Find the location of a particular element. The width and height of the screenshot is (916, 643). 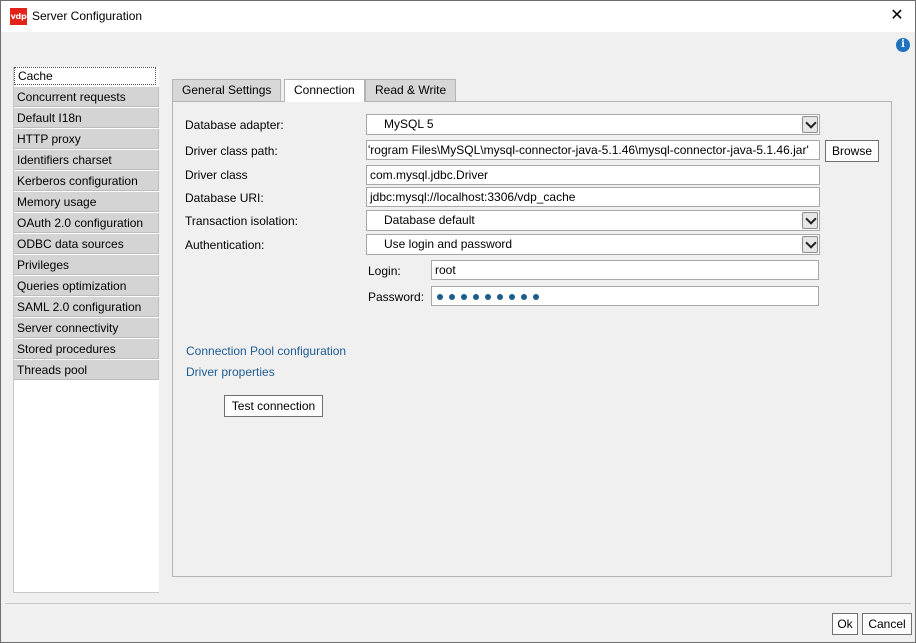

sidebar-item-server-connectivity: Server connectivity is located at coordinates (86, 328).